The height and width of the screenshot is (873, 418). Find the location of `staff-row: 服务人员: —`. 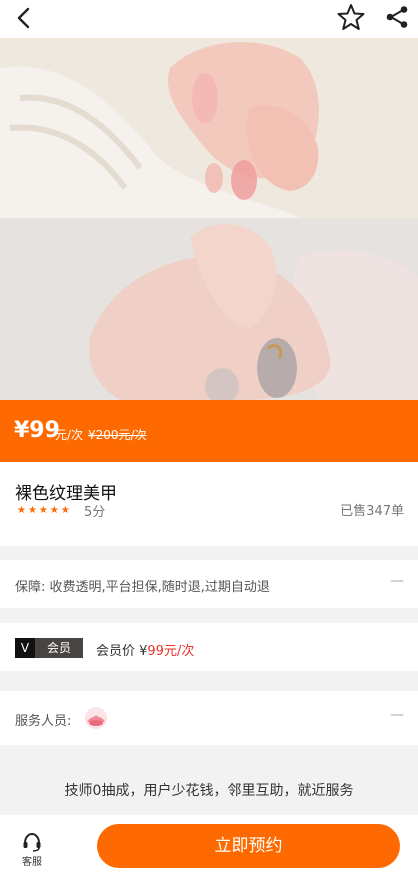

staff-row: 服务人员: — is located at coordinates (209, 718).